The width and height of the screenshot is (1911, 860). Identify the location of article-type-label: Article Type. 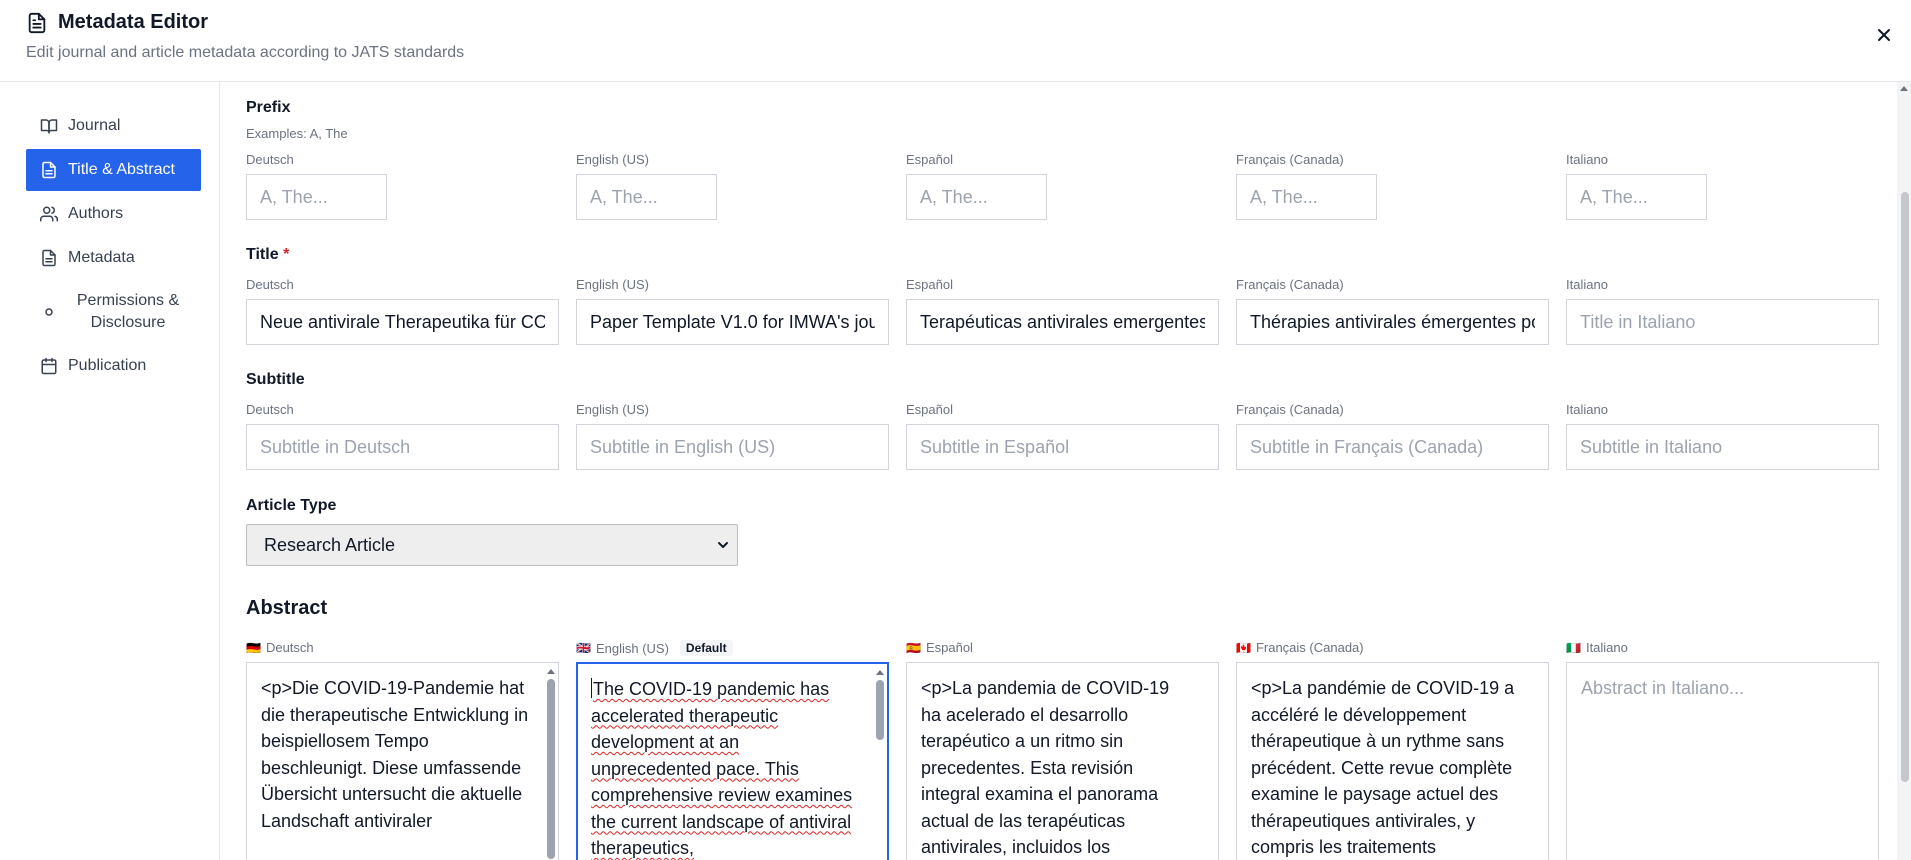
(291, 505).